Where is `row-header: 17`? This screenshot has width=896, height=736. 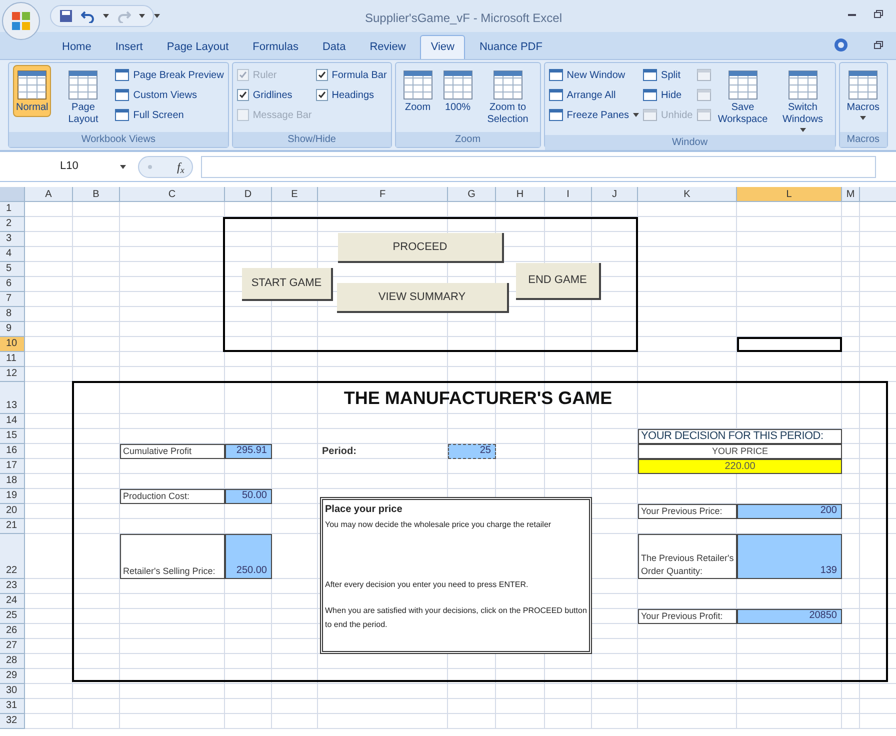
row-header: 17 is located at coordinates (12, 466).